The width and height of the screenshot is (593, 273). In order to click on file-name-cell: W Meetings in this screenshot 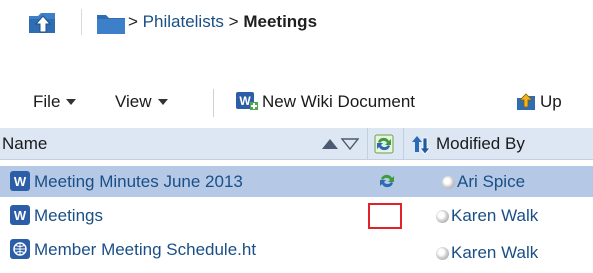, I will do `click(190, 215)`.